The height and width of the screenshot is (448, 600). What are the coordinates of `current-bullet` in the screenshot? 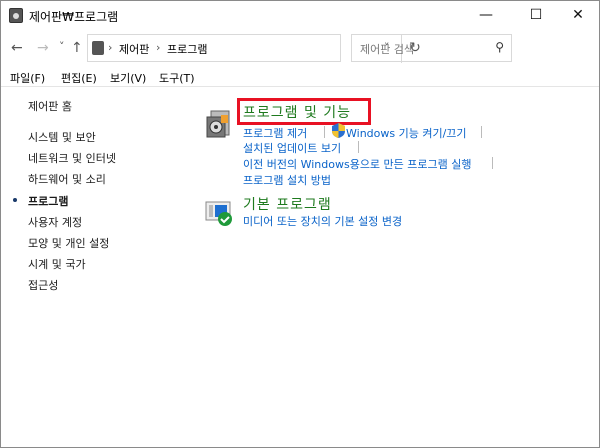 It's located at (15, 200).